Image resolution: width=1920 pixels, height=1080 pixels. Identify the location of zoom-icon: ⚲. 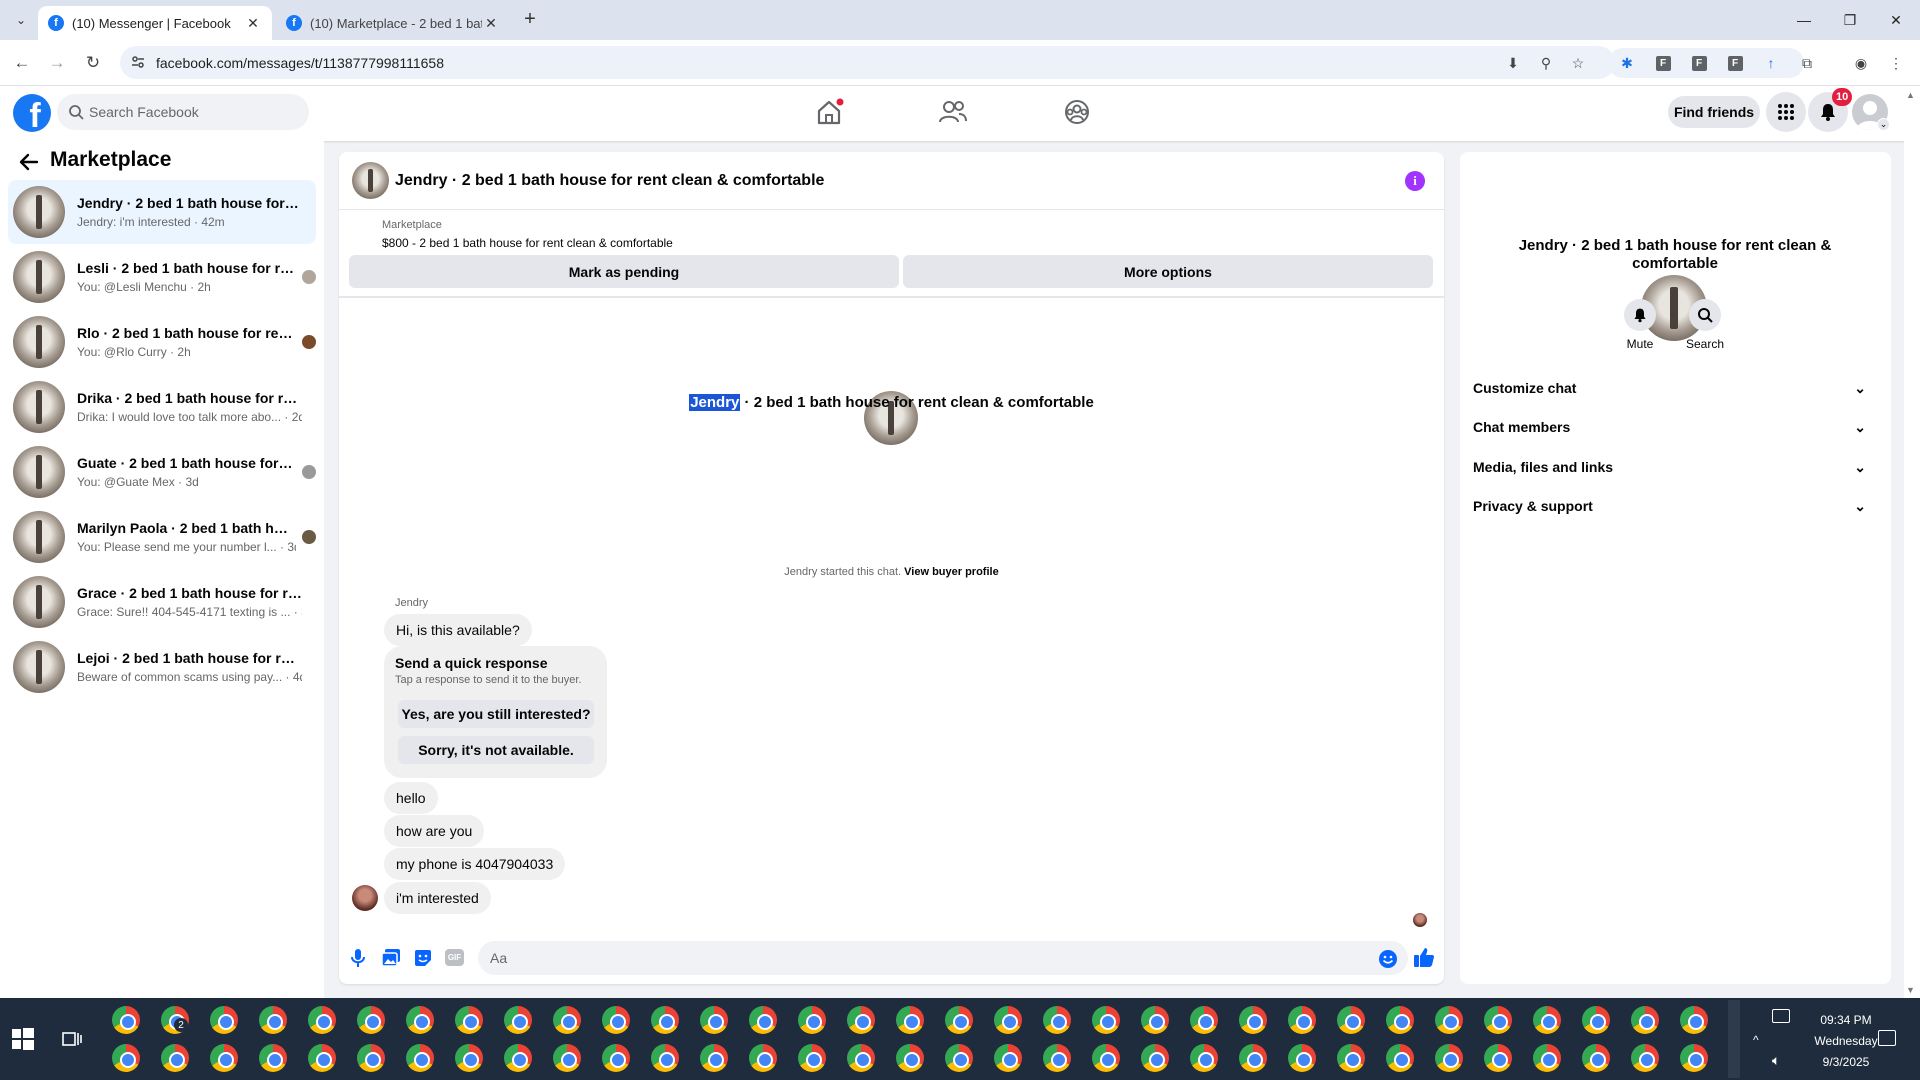
(1546, 63).